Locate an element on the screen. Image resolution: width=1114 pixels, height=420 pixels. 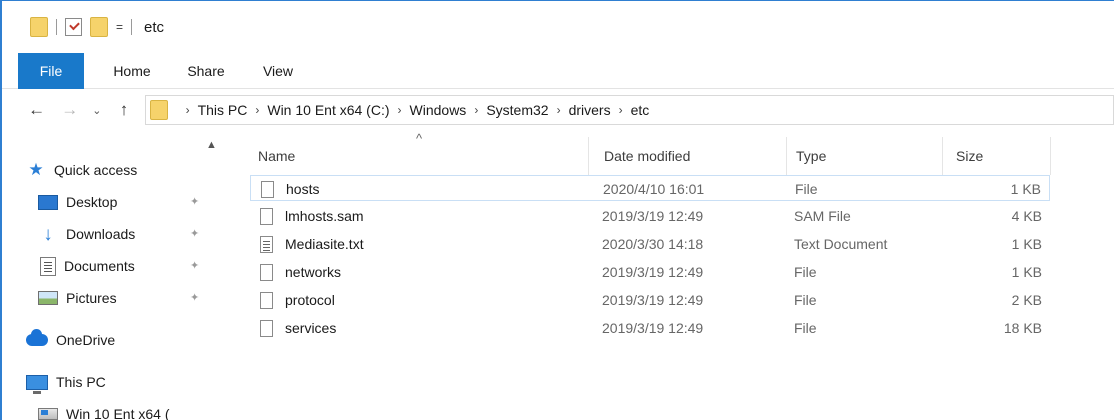
sort-ascending-icon: ^ is located at coordinates (419, 138).